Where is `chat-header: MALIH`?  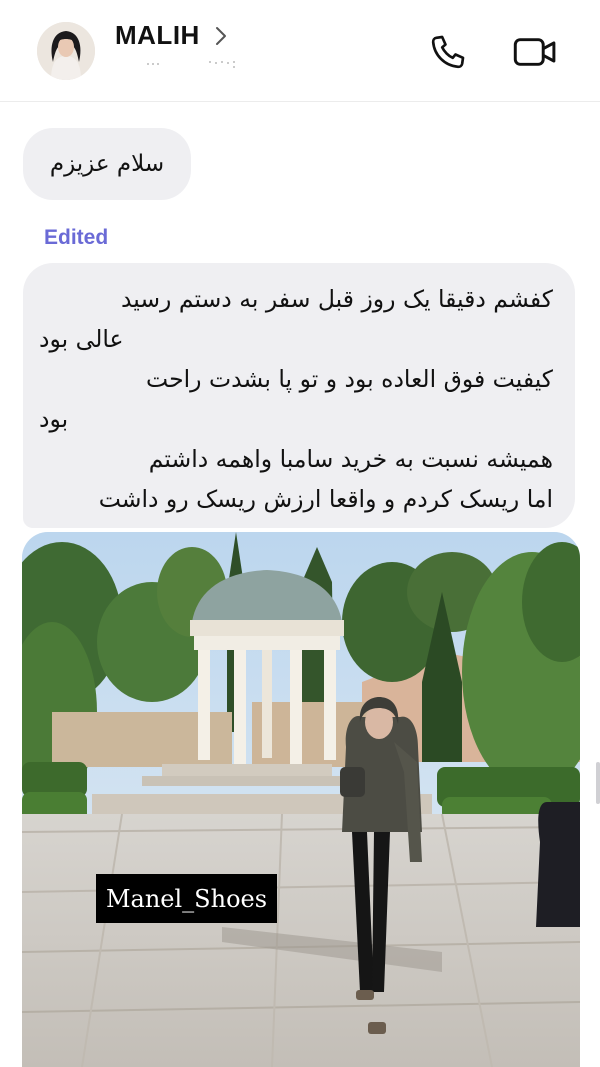 chat-header: MALIH is located at coordinates (300, 51).